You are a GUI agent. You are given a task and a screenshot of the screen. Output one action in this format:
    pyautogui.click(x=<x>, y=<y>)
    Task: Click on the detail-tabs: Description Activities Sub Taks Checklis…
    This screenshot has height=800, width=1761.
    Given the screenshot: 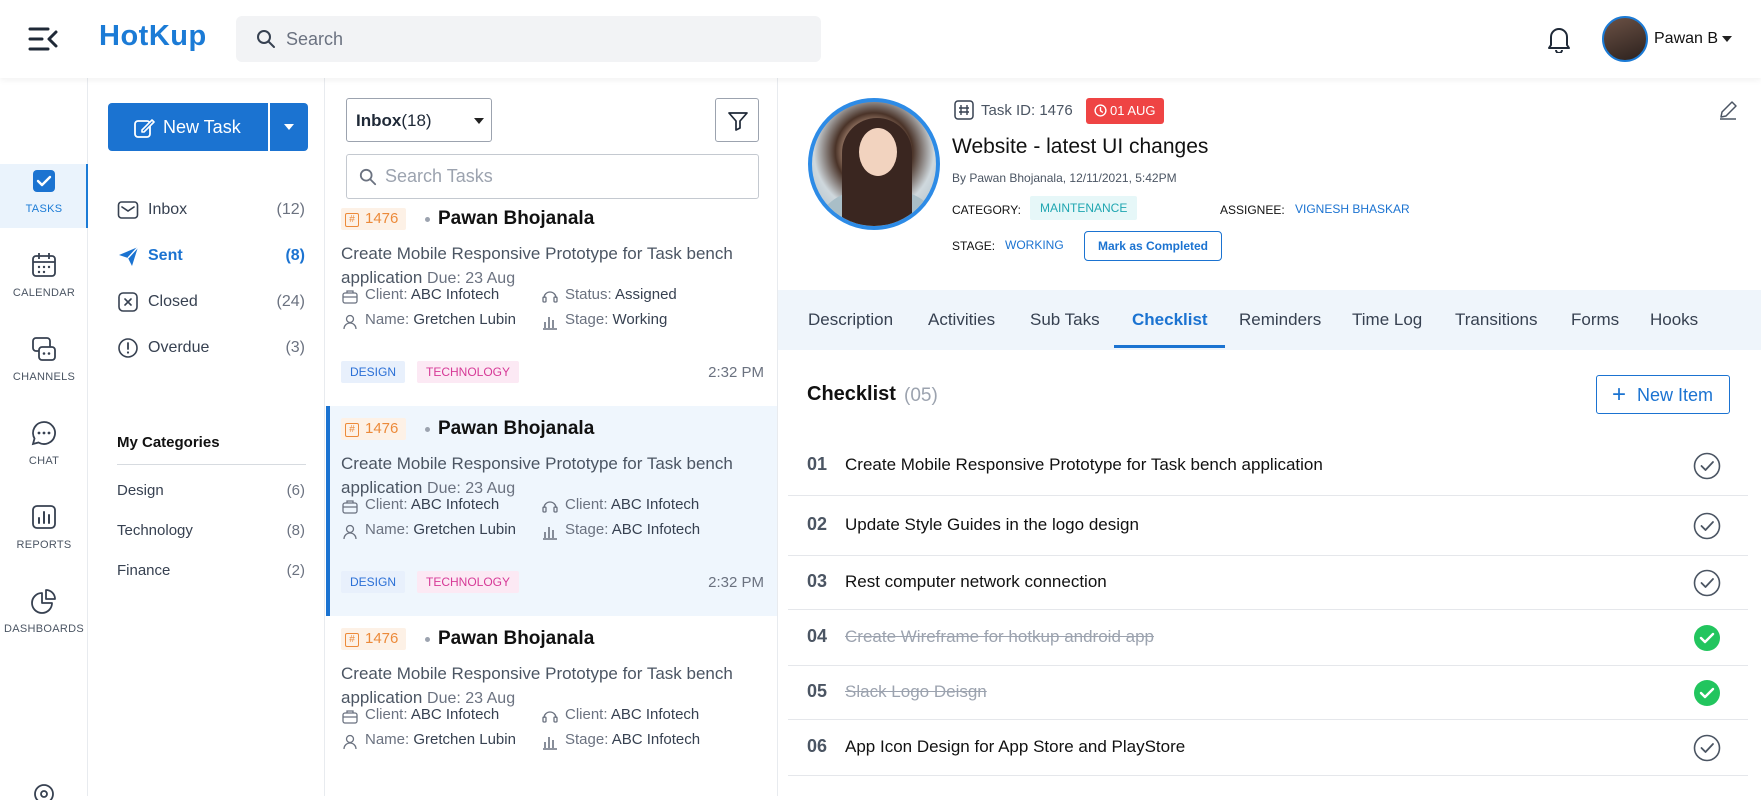 What is the action you would take?
    pyautogui.click(x=1269, y=320)
    